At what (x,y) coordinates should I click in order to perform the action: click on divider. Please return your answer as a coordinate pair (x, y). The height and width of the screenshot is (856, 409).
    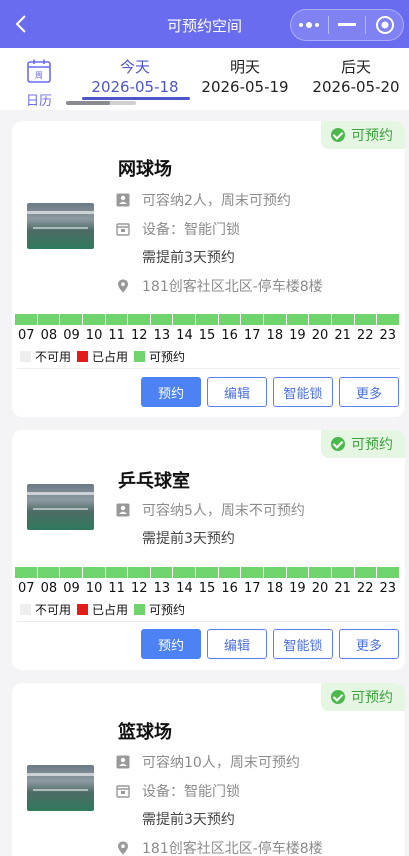
    Looking at the image, I should click on (208, 368).